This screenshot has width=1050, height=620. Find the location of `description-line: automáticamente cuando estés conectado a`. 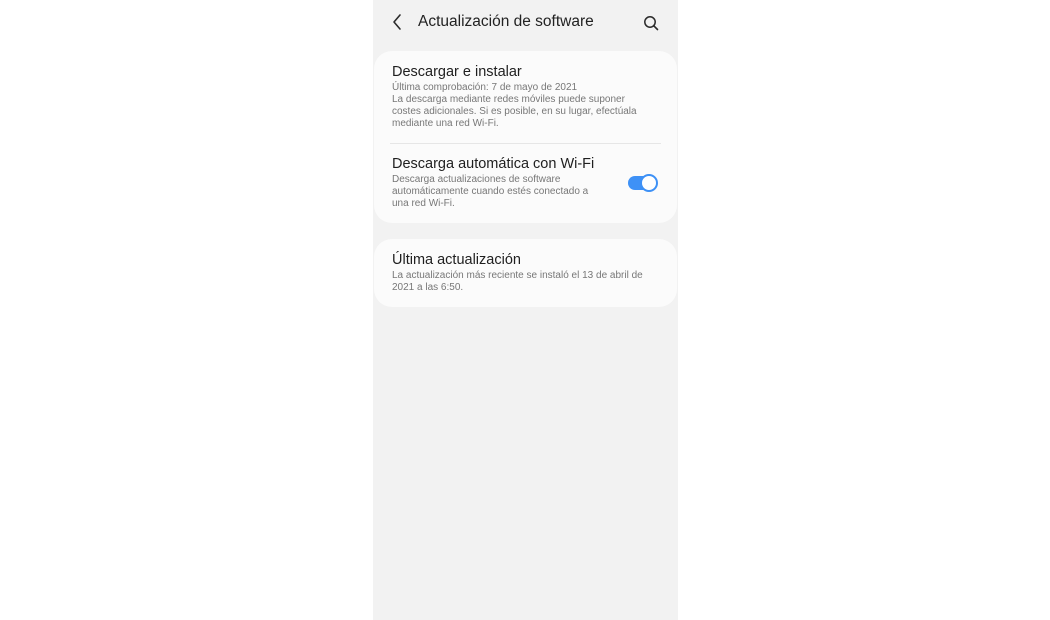

description-line: automáticamente cuando estés conectado a is located at coordinates (490, 191).